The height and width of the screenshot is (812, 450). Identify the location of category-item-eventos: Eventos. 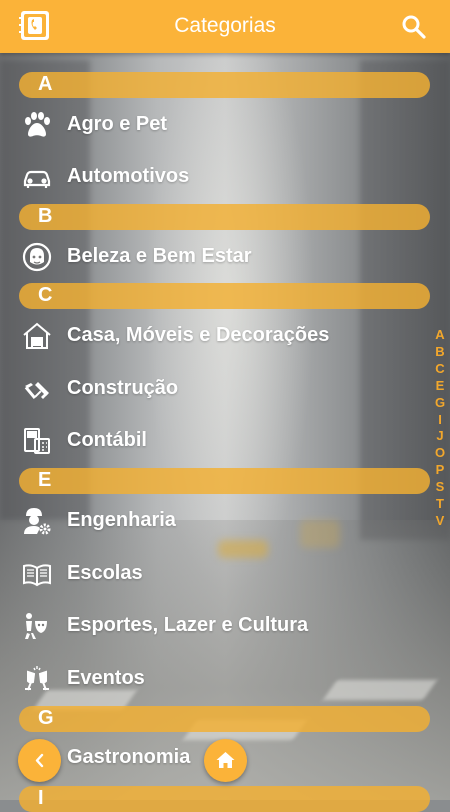
(215, 679).